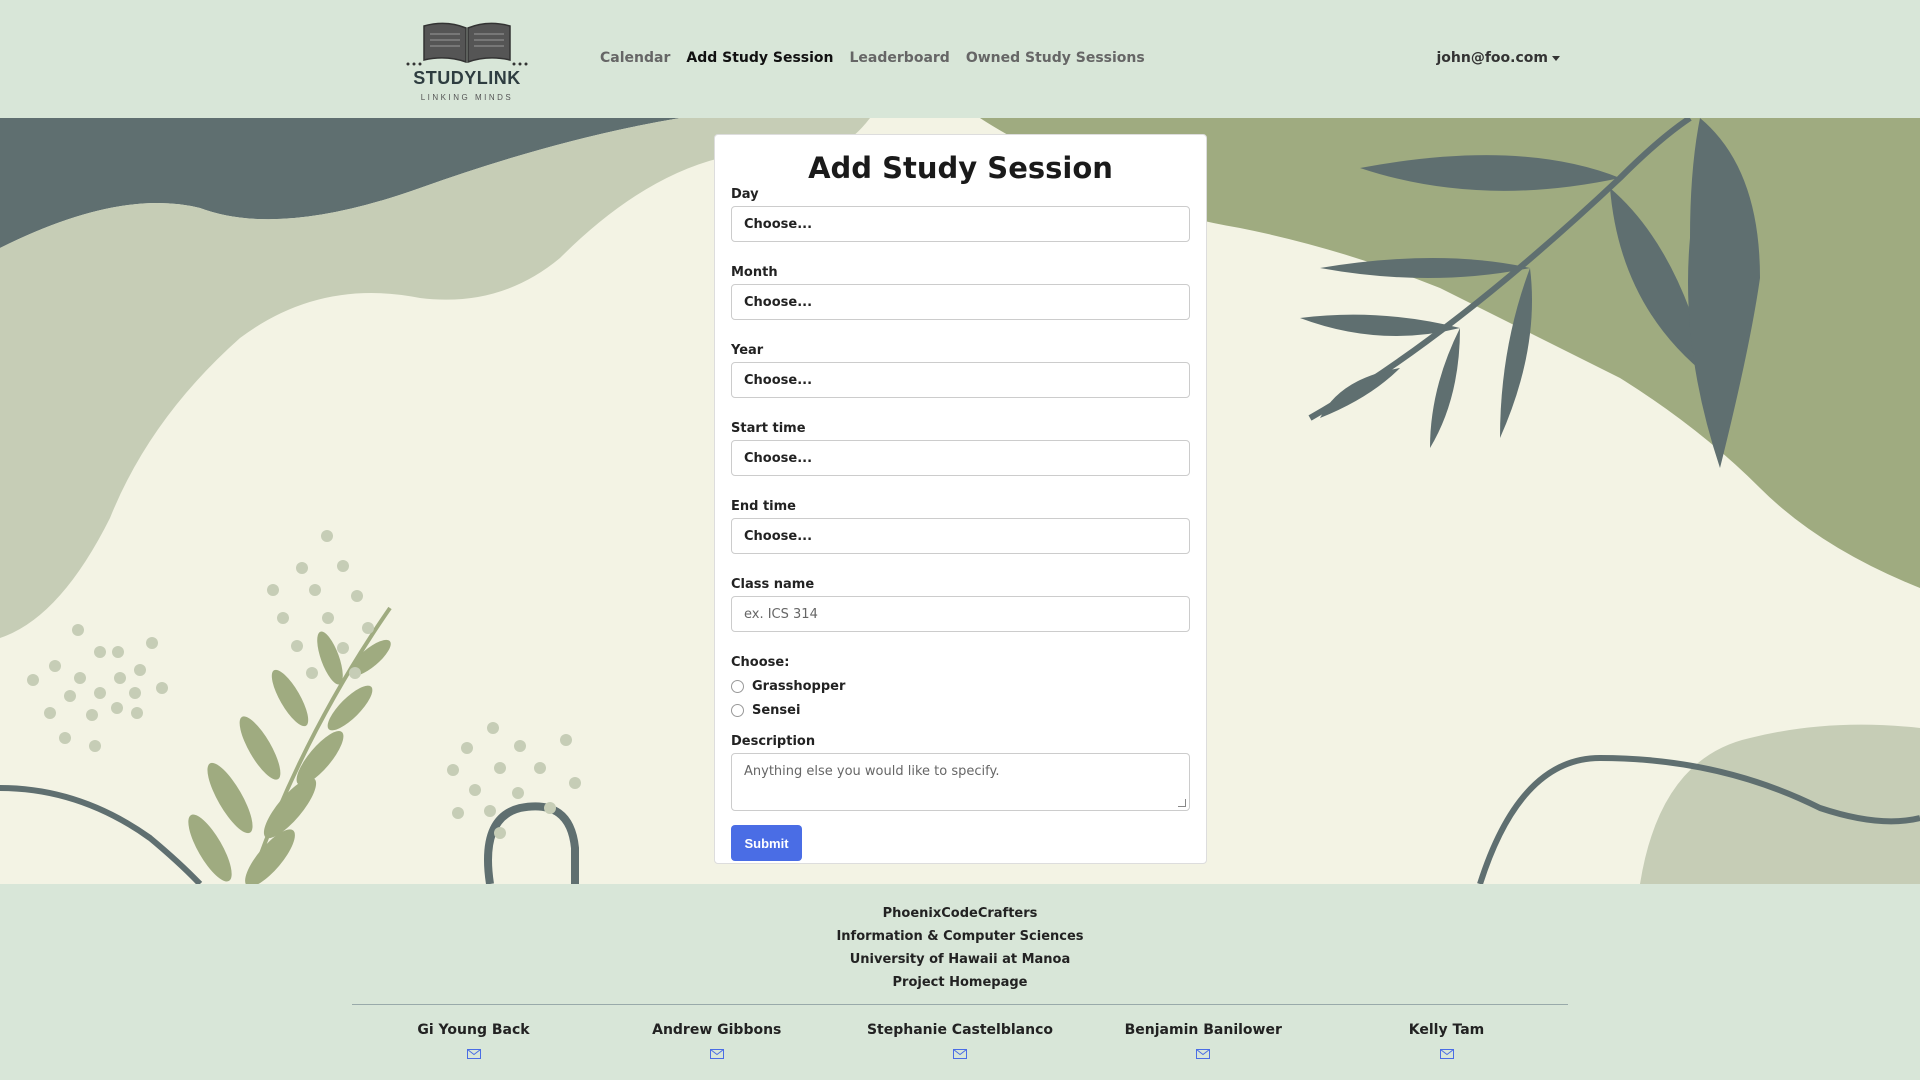  Describe the element at coordinates (900, 58) in the screenshot. I see `nav-link-leaderboard: Leaderboard` at that location.